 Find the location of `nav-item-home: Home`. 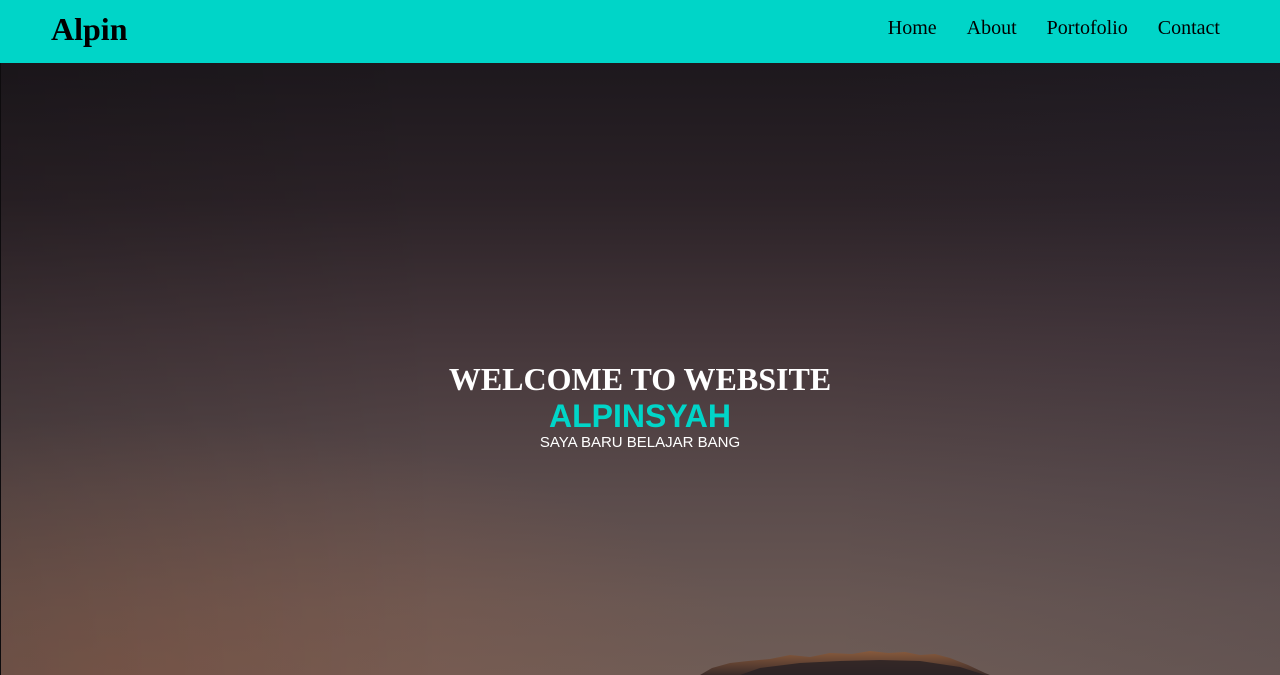

nav-item-home: Home is located at coordinates (912, 28).